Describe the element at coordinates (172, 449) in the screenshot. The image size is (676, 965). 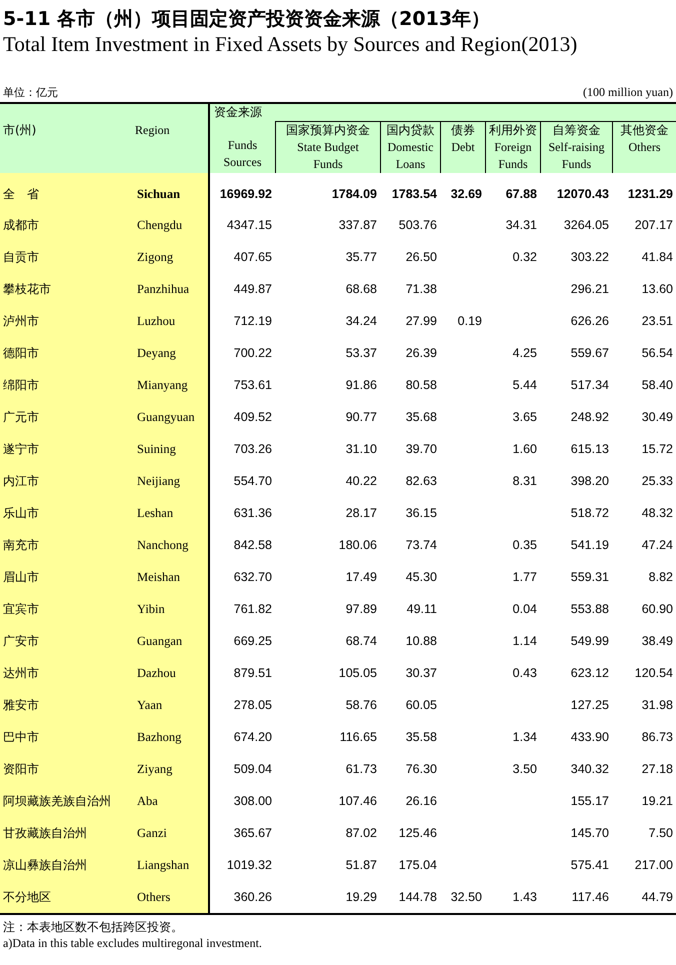
I see `table-cell: Suining` at that location.